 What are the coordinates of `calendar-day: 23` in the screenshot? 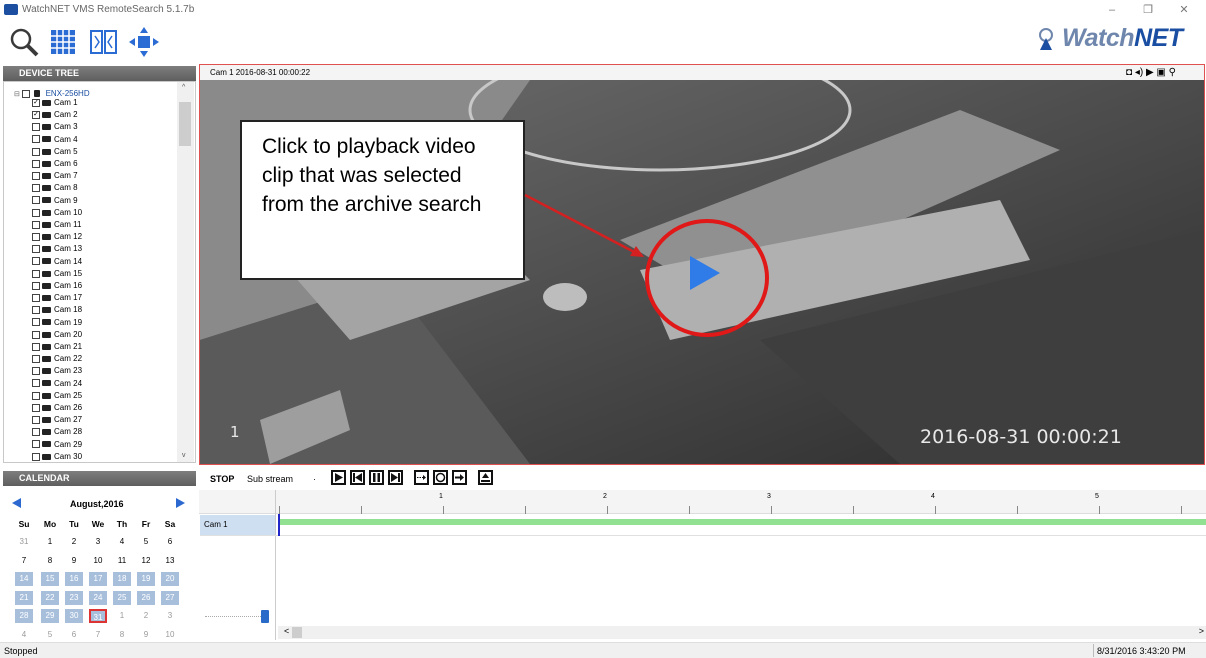 It's located at (74, 597).